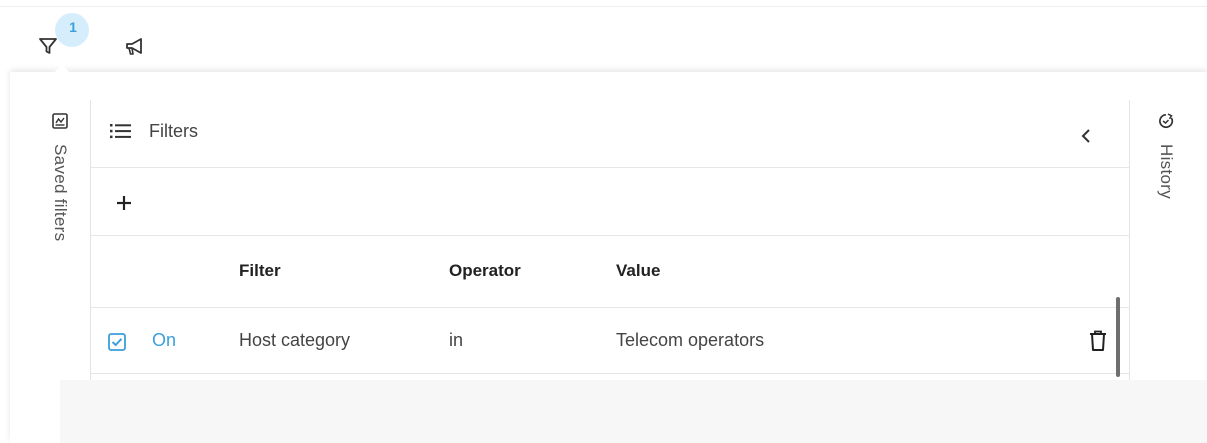  I want to click on column-header-filter: Filter, so click(260, 270).